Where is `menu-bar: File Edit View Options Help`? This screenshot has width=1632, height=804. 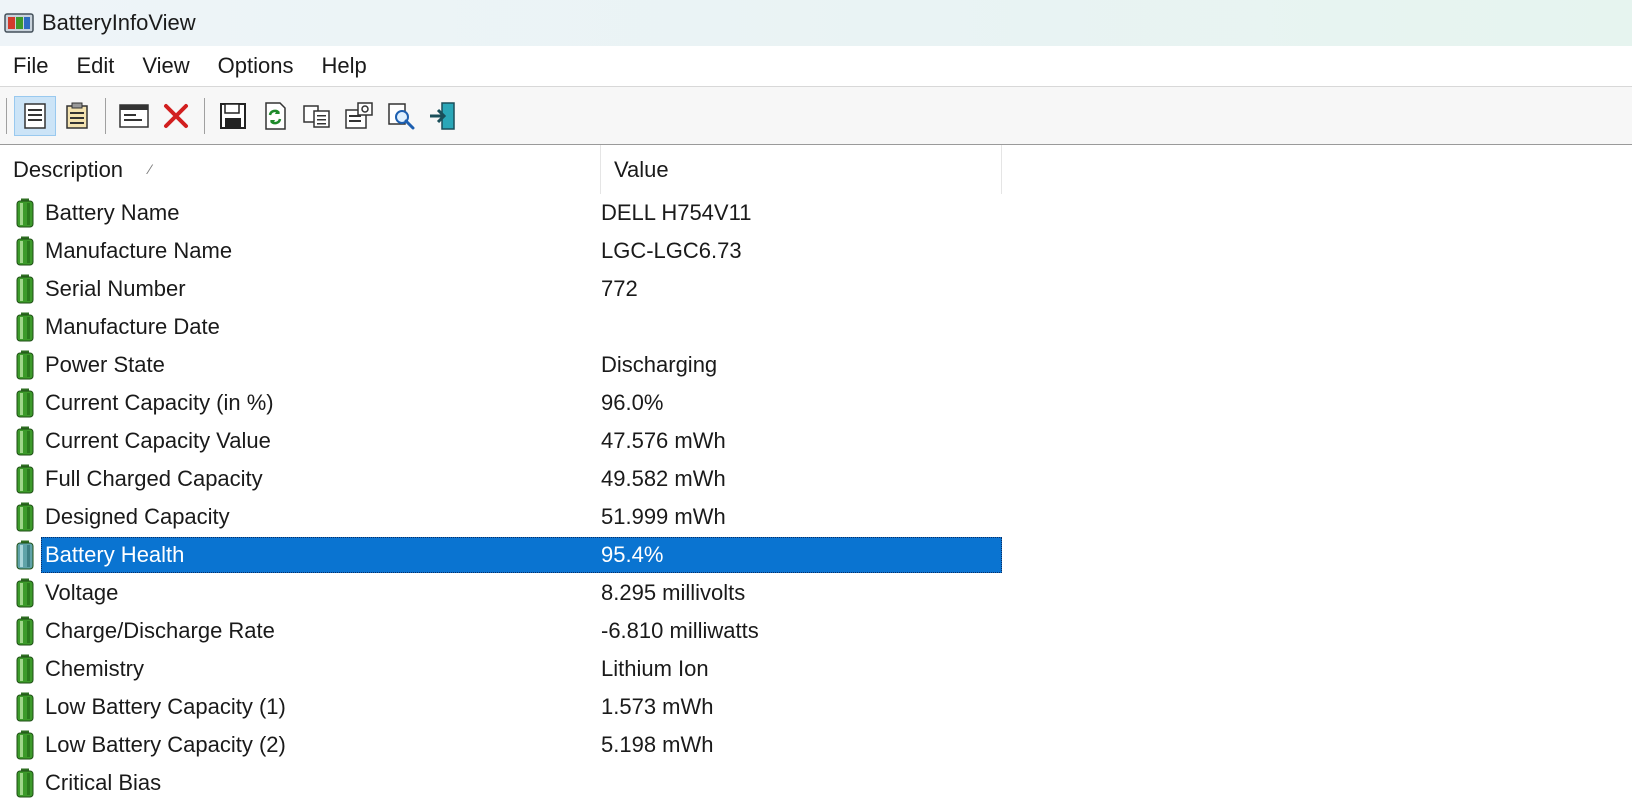
menu-bar: File Edit View Options Help is located at coordinates (816, 66).